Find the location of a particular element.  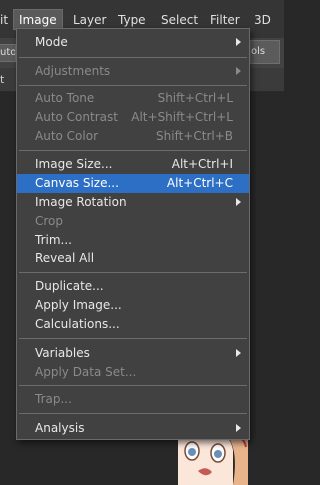

menu-reveal-all-label: Reveal All is located at coordinates (65, 258).